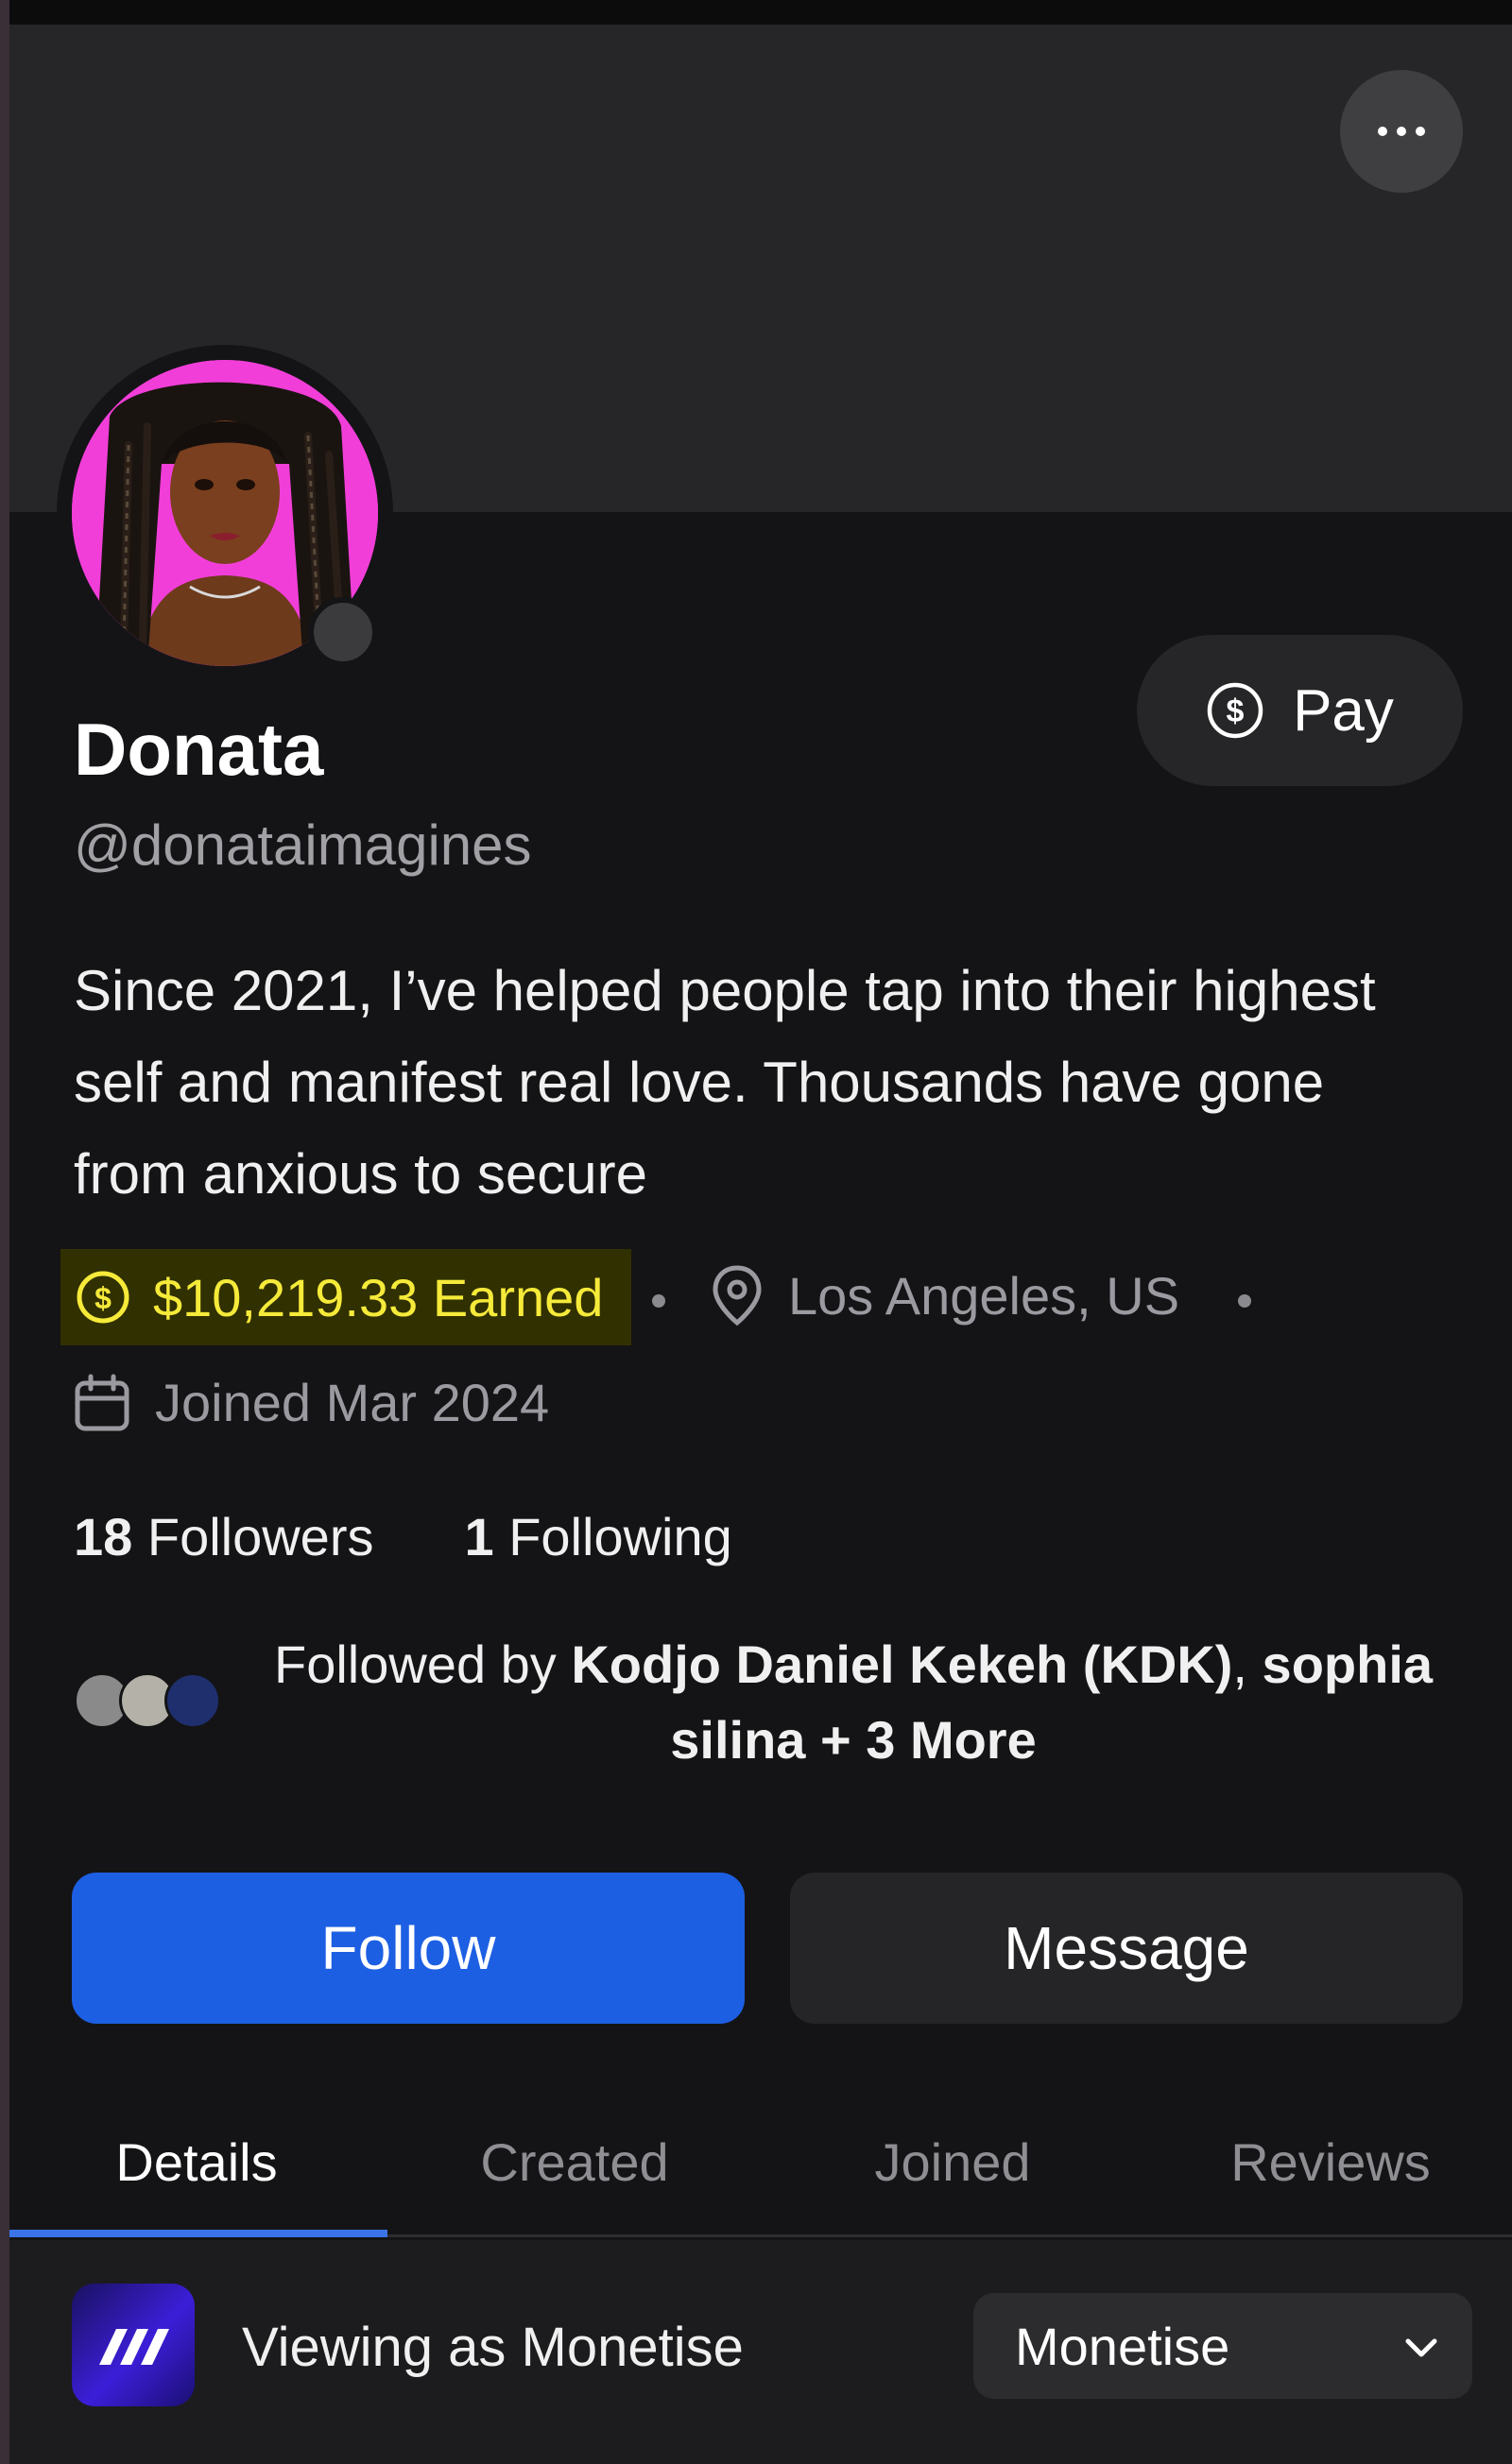  I want to click on avatar, so click(192, 1701).